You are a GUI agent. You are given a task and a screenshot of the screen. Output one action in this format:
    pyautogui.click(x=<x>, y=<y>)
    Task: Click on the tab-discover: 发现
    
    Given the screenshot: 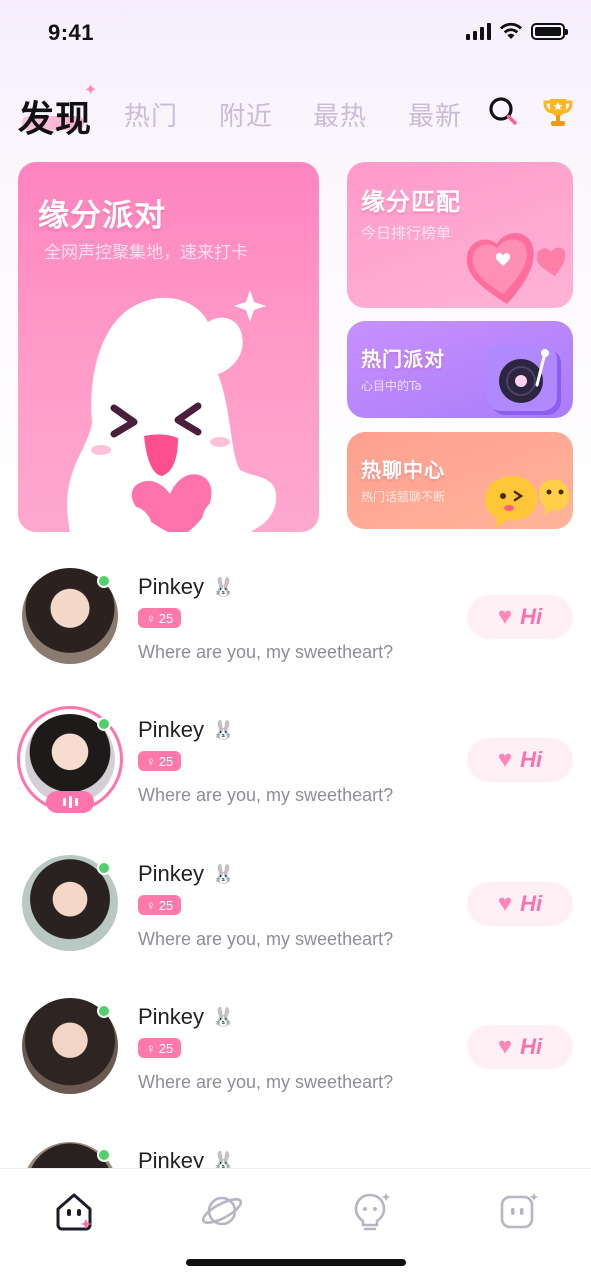 What is the action you would take?
    pyautogui.click(x=55, y=116)
    